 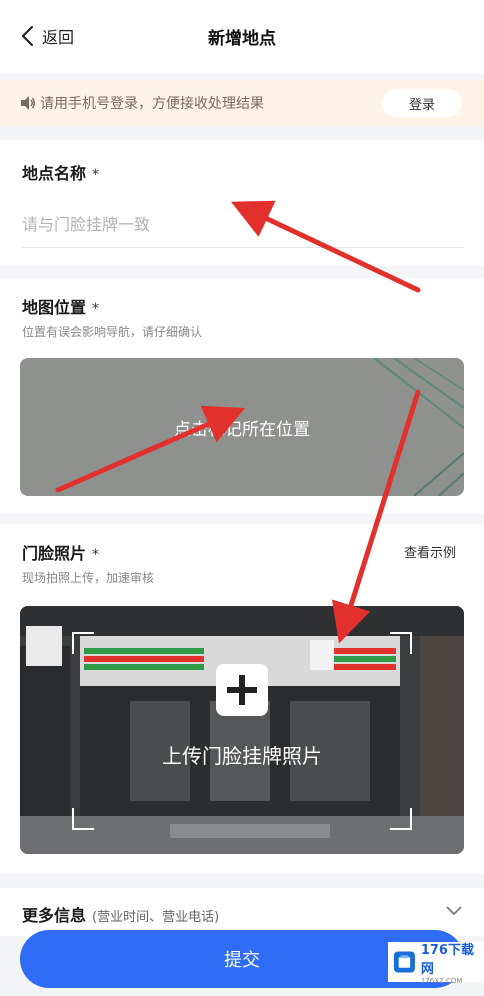 I want to click on map-label-row: 地图位置 *, so click(x=60, y=306).